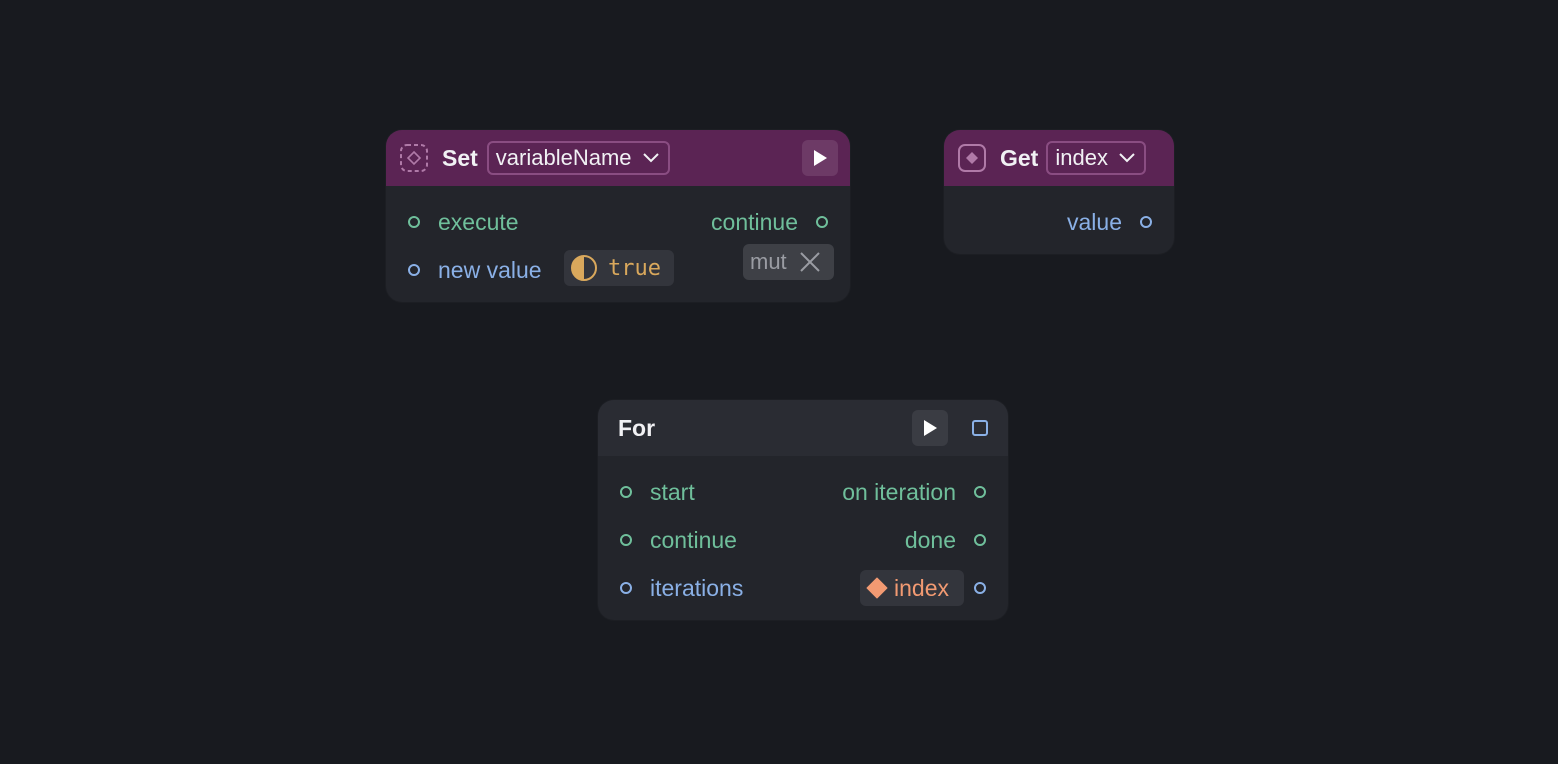  What do you see at coordinates (697, 588) in the screenshot?
I see `iterations-input-label: iterations` at bounding box center [697, 588].